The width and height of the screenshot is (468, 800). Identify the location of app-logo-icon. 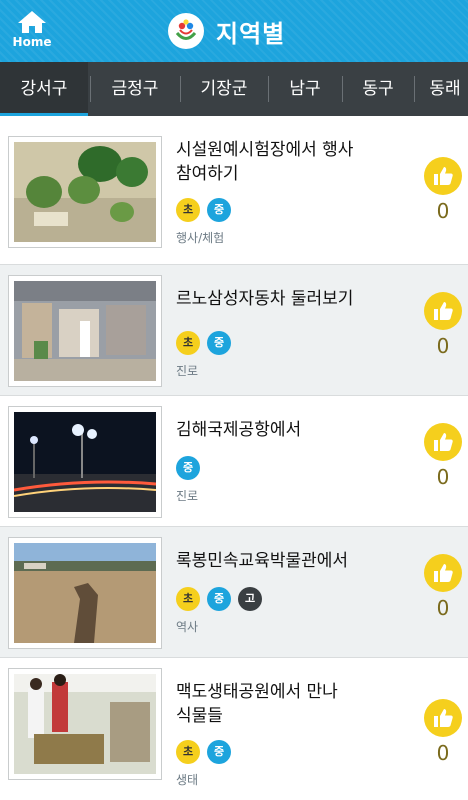
(186, 31).